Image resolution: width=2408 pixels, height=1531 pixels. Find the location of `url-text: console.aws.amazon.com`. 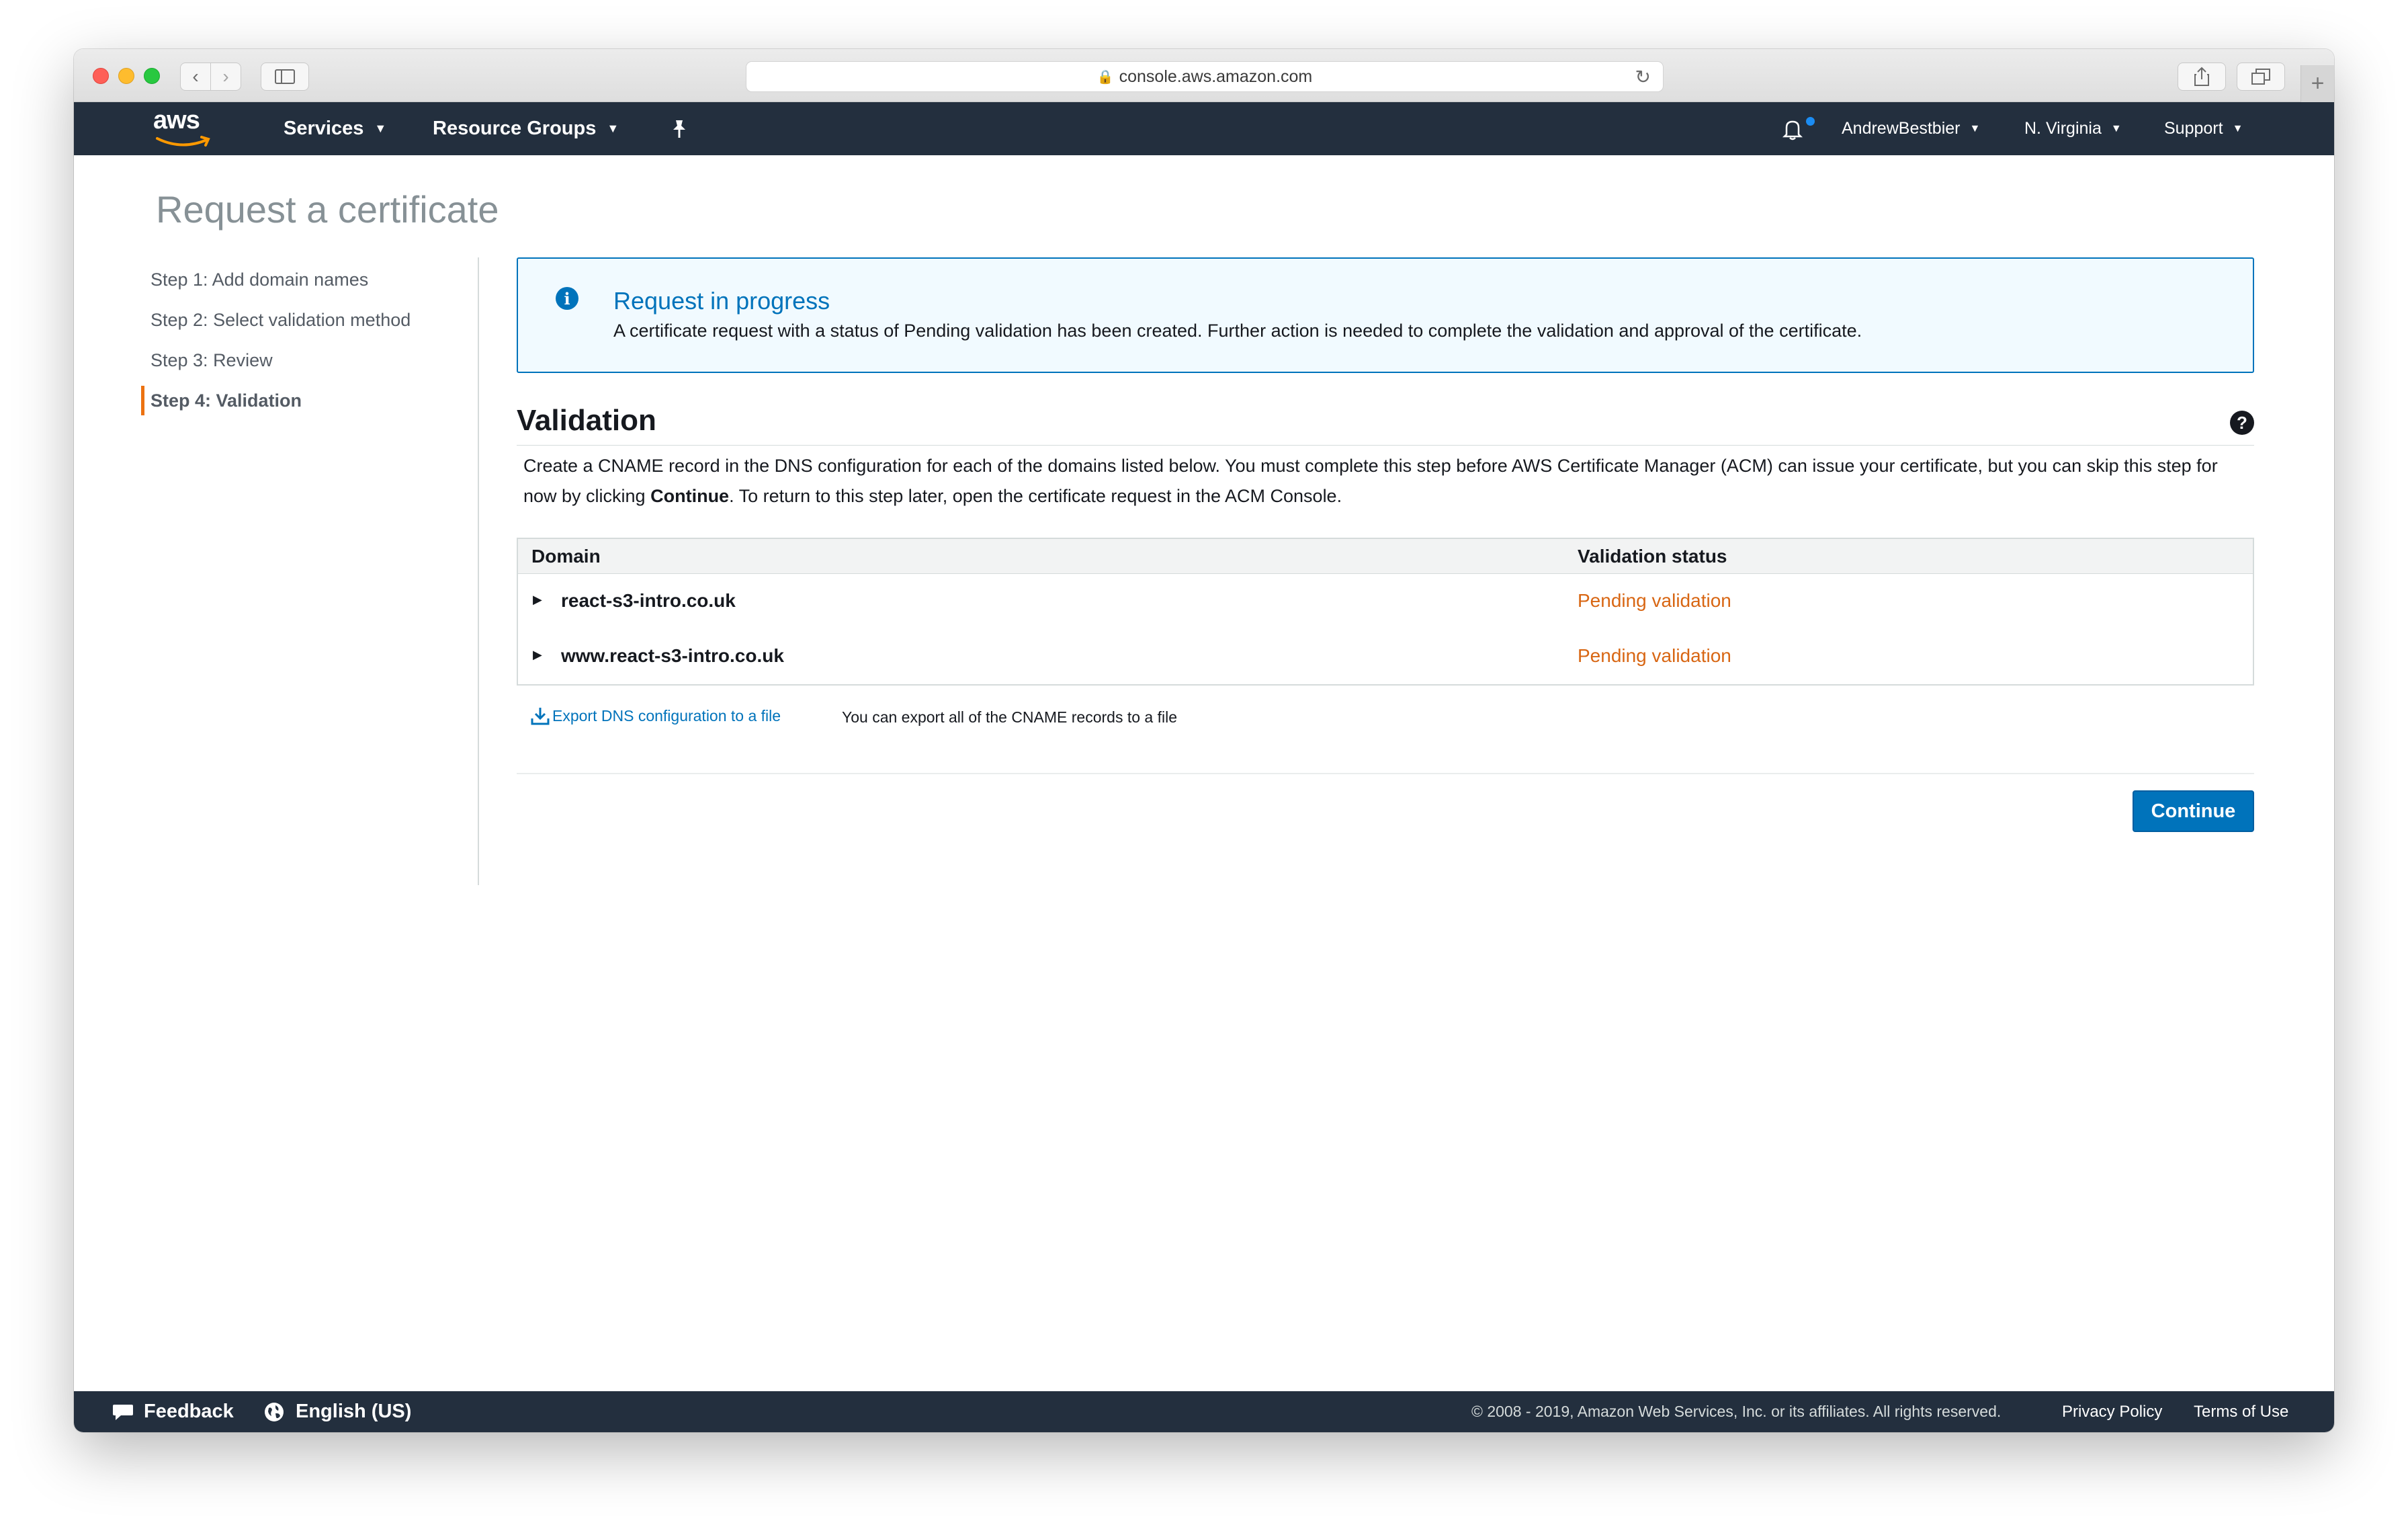

url-text: console.aws.amazon.com is located at coordinates (1216, 77).